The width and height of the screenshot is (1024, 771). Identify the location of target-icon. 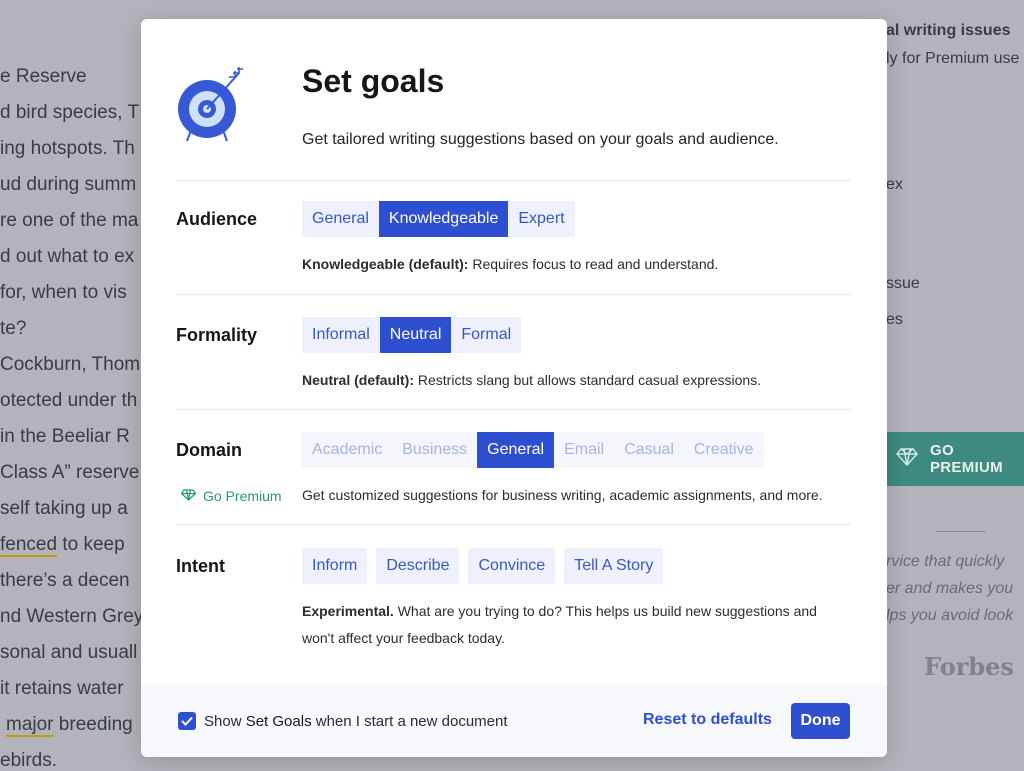
(211, 103).